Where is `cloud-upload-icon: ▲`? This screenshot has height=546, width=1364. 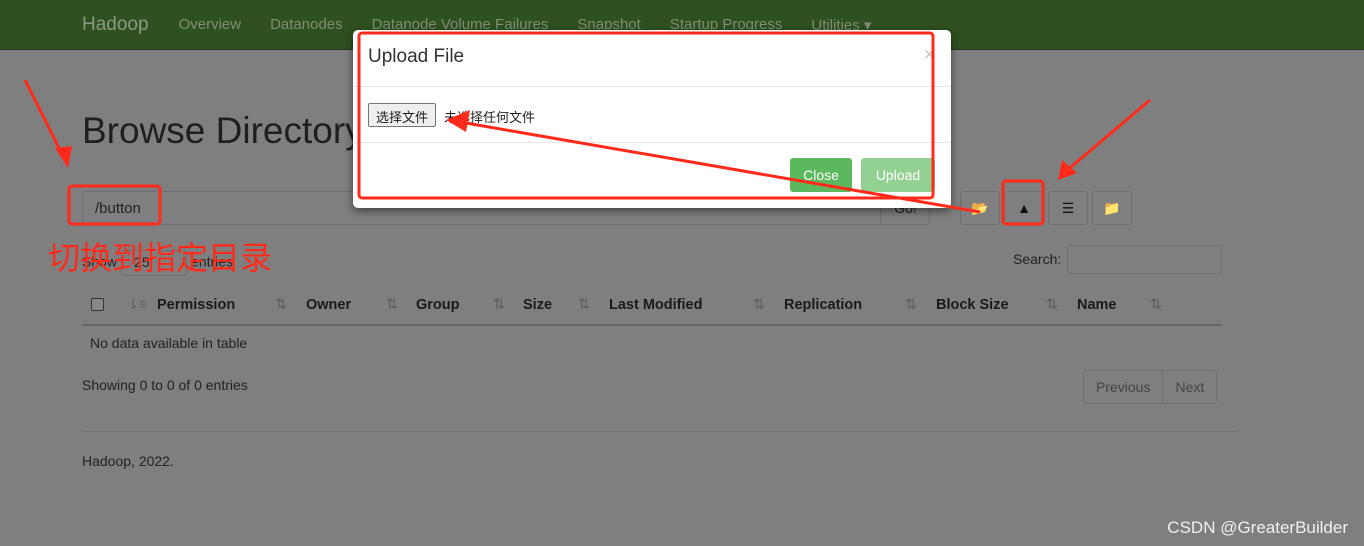
cloud-upload-icon: ▲ is located at coordinates (1024, 208).